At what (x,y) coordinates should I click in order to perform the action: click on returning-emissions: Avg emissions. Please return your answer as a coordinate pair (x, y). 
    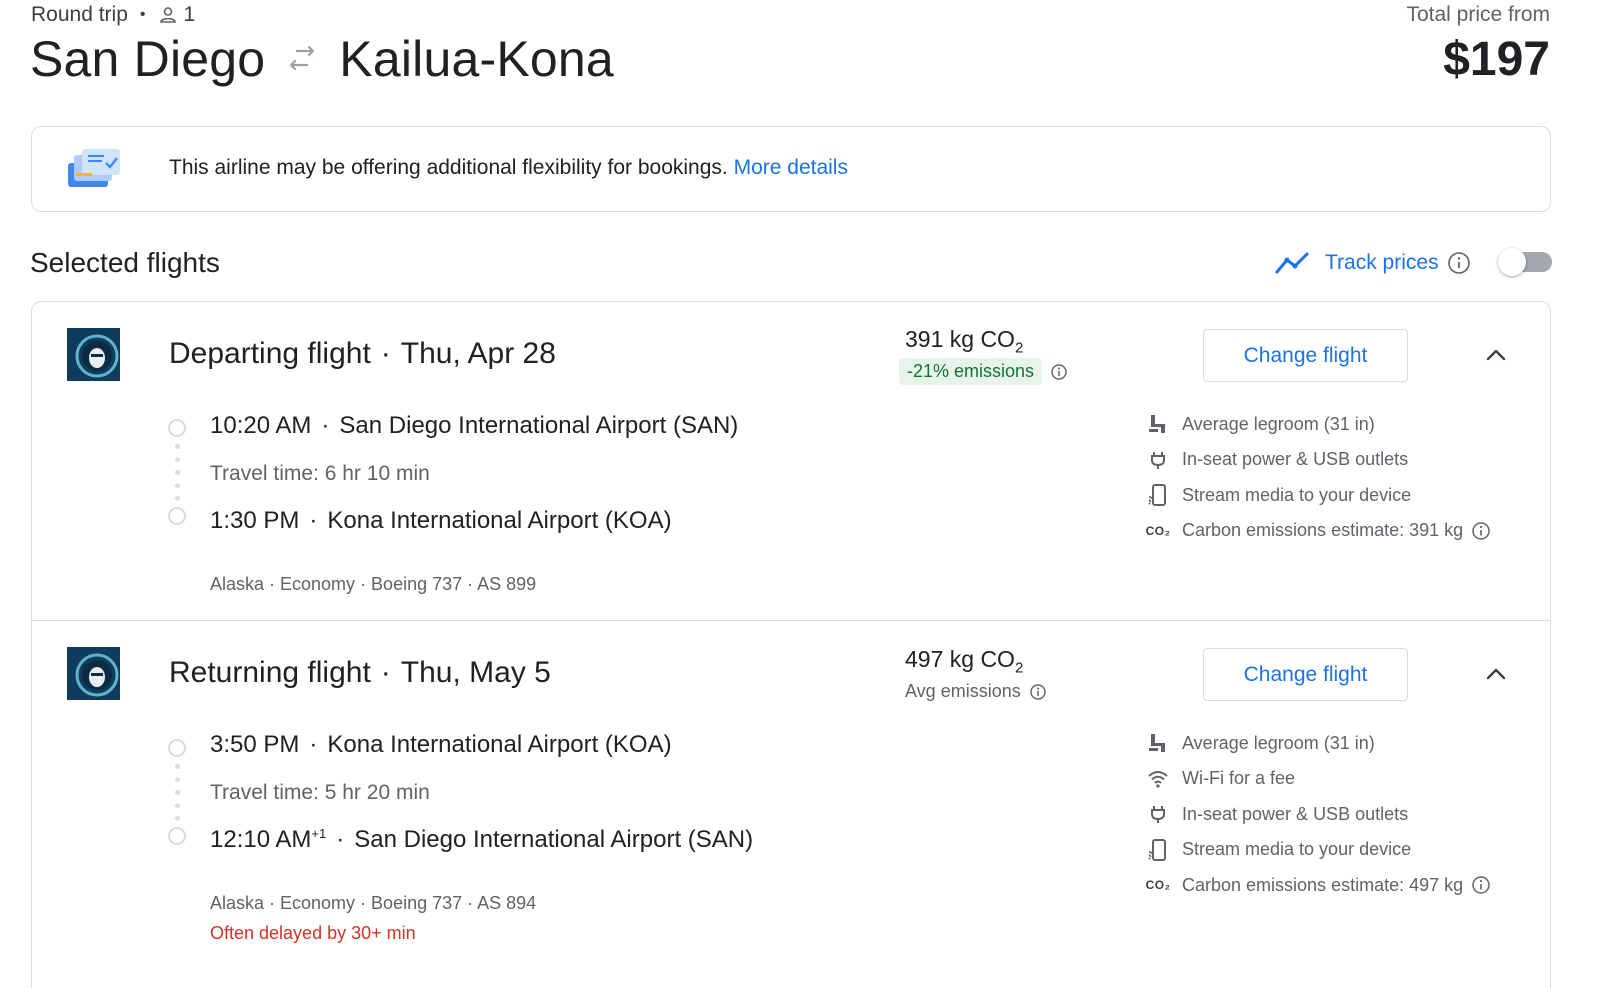
    Looking at the image, I should click on (976, 691).